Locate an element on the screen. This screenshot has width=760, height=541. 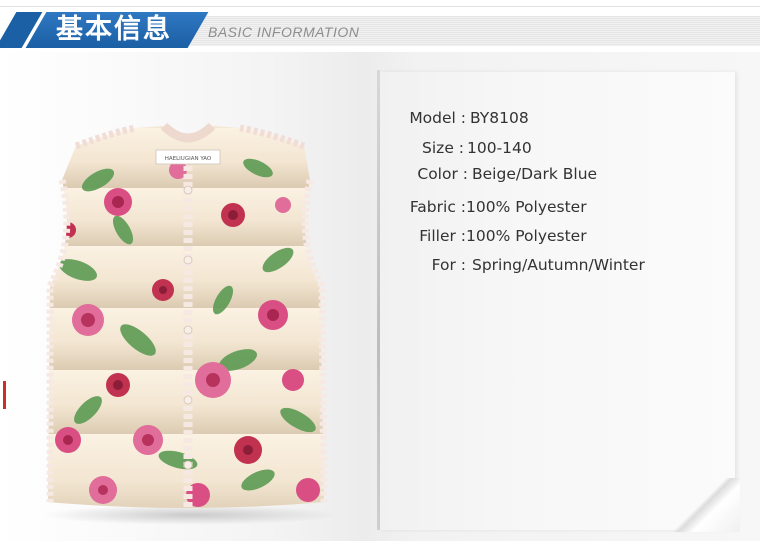
spec-row-filler: Filler : 100% Polyester is located at coordinates (570, 237).